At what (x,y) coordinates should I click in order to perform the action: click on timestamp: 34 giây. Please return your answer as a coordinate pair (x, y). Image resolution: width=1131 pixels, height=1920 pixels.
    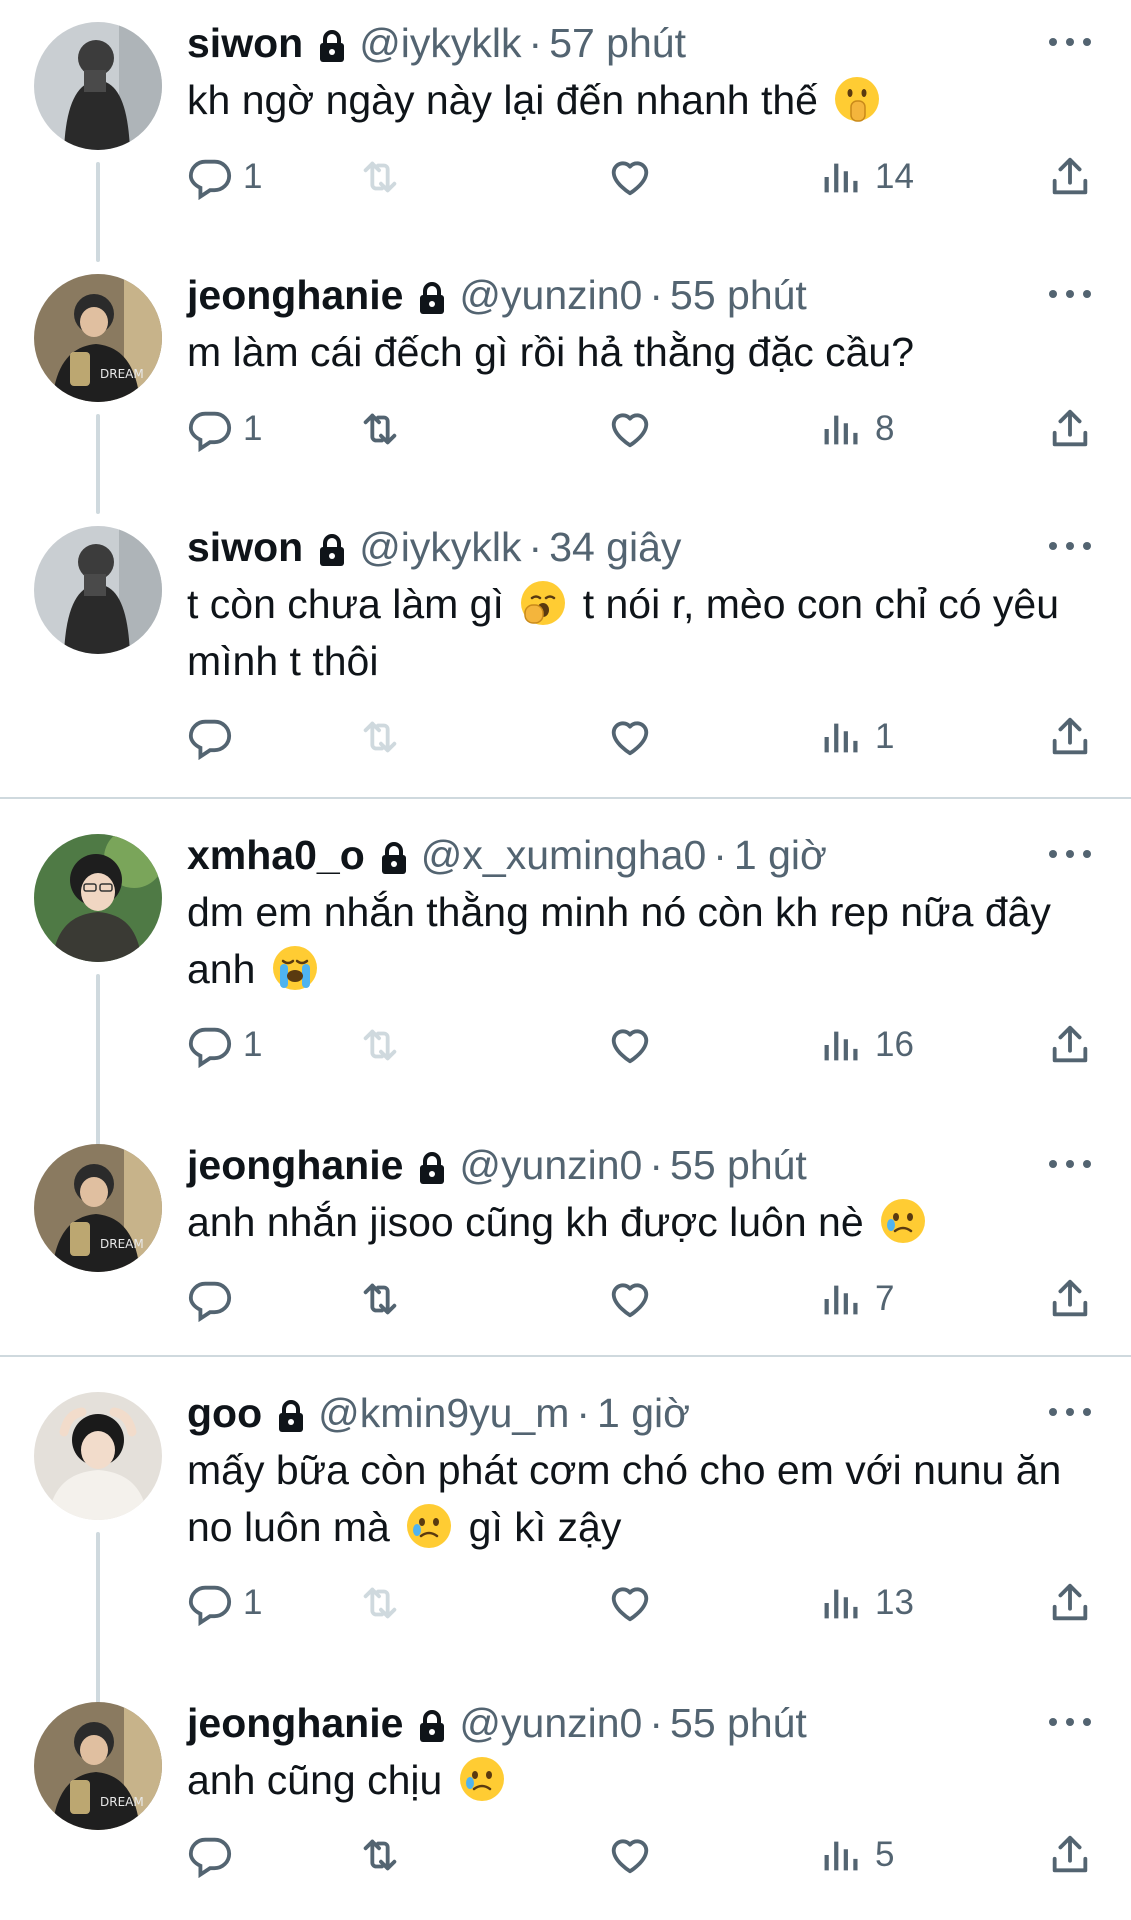
    Looking at the image, I should click on (615, 547).